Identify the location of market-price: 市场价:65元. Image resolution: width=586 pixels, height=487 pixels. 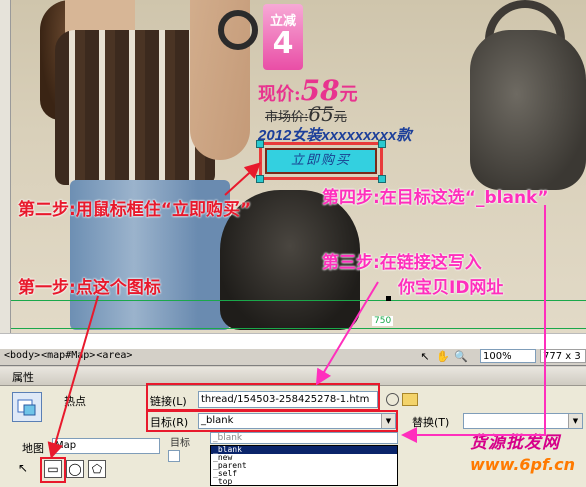
(306, 114).